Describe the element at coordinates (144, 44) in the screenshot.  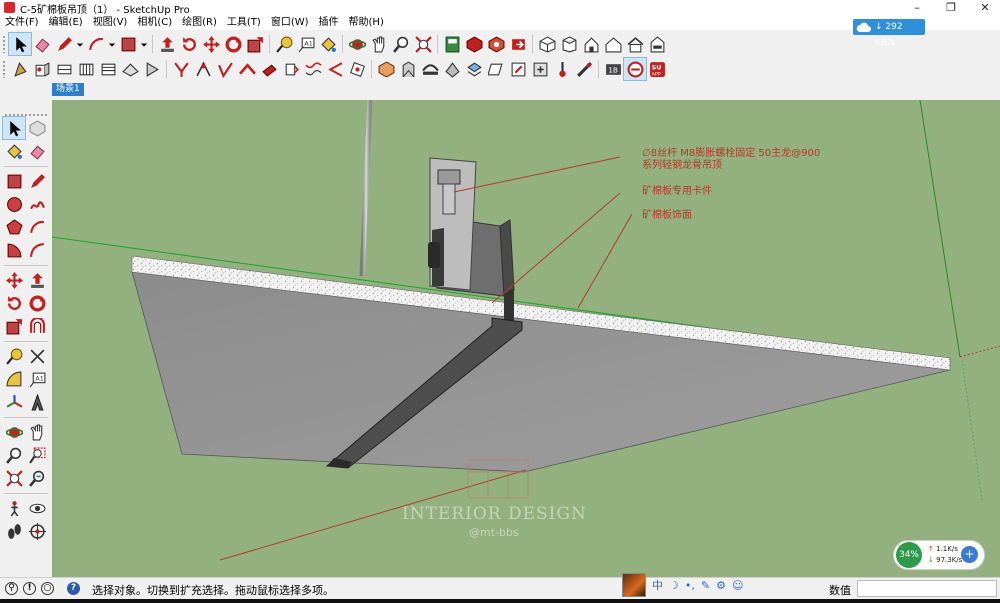
I see `rectangle-dropdown-icon` at that location.